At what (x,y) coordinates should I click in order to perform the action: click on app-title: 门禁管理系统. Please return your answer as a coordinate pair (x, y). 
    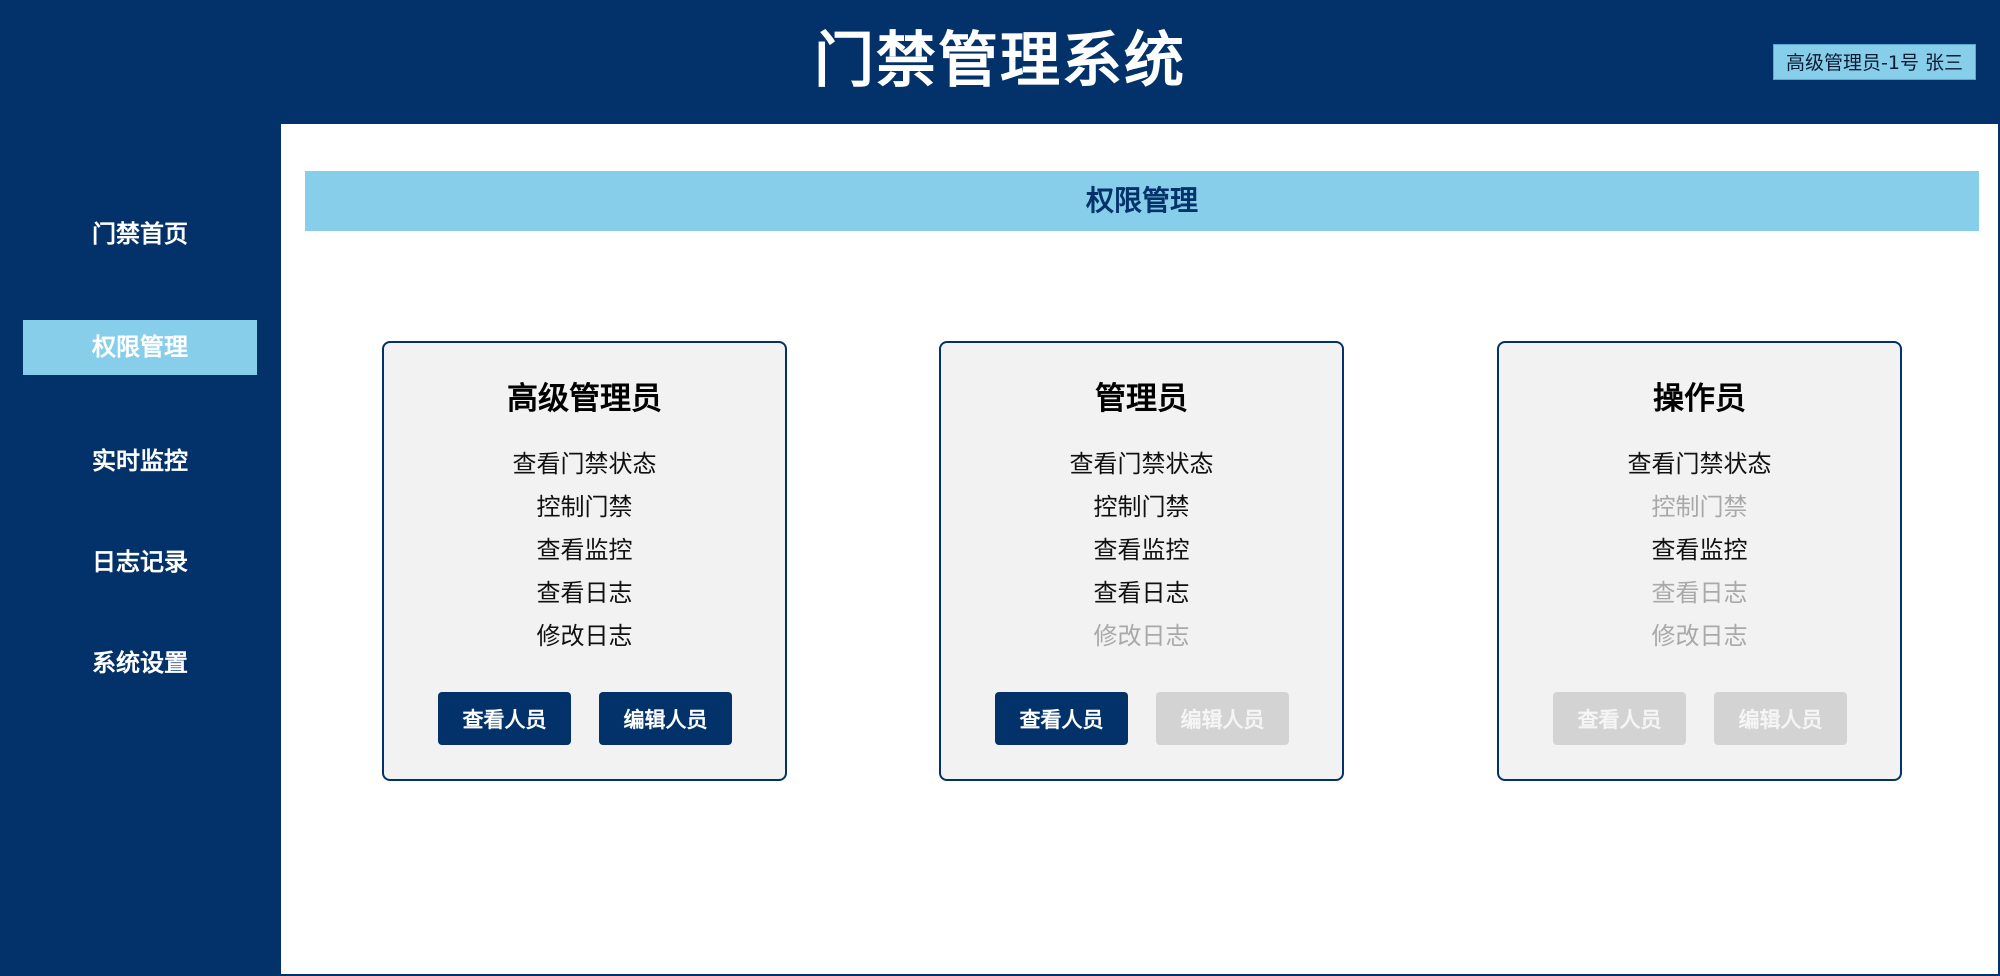
    Looking at the image, I should click on (1000, 61).